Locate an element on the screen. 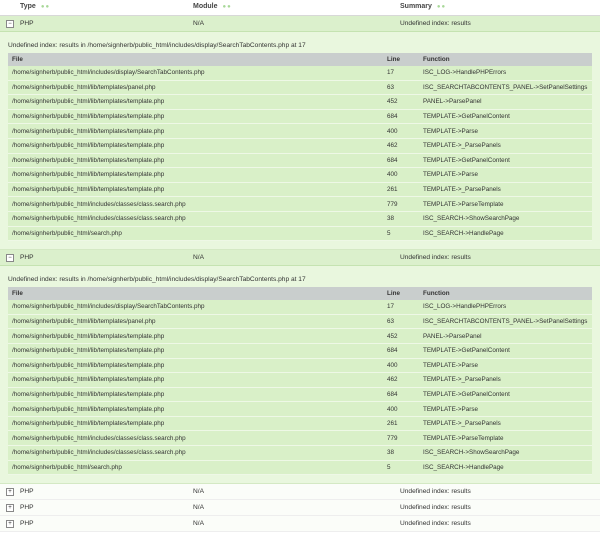  type-column-header: Type ●● is located at coordinates (35, 6).